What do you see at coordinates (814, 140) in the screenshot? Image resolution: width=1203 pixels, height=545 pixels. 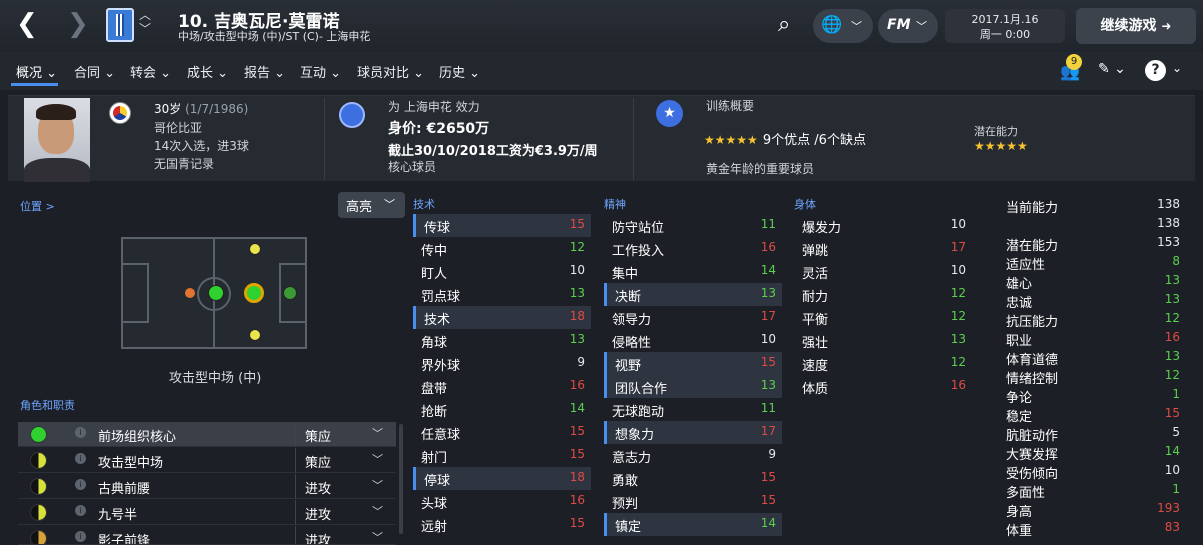 I see `training-summary: 9个优点 /6个缺点` at bounding box center [814, 140].